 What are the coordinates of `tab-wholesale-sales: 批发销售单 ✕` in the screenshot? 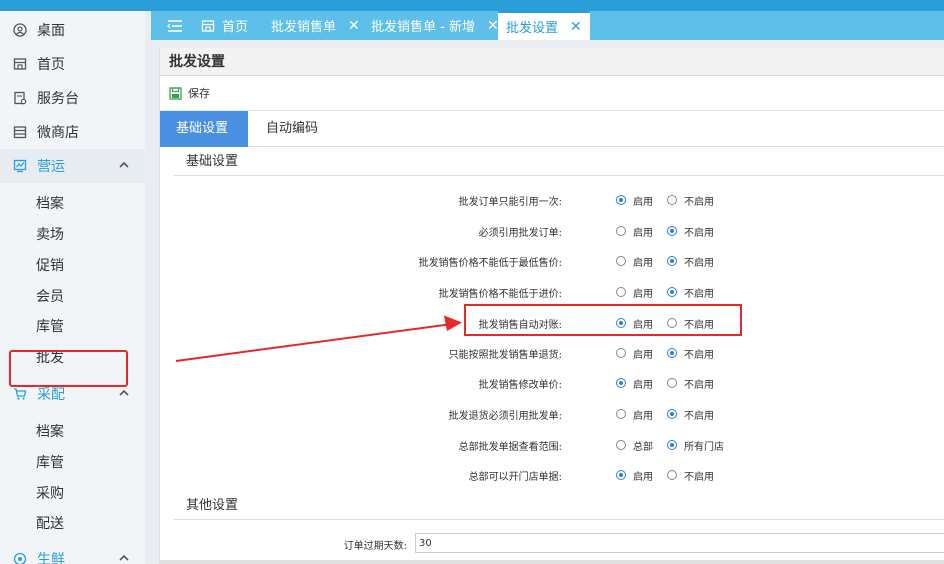 It's located at (315, 25).